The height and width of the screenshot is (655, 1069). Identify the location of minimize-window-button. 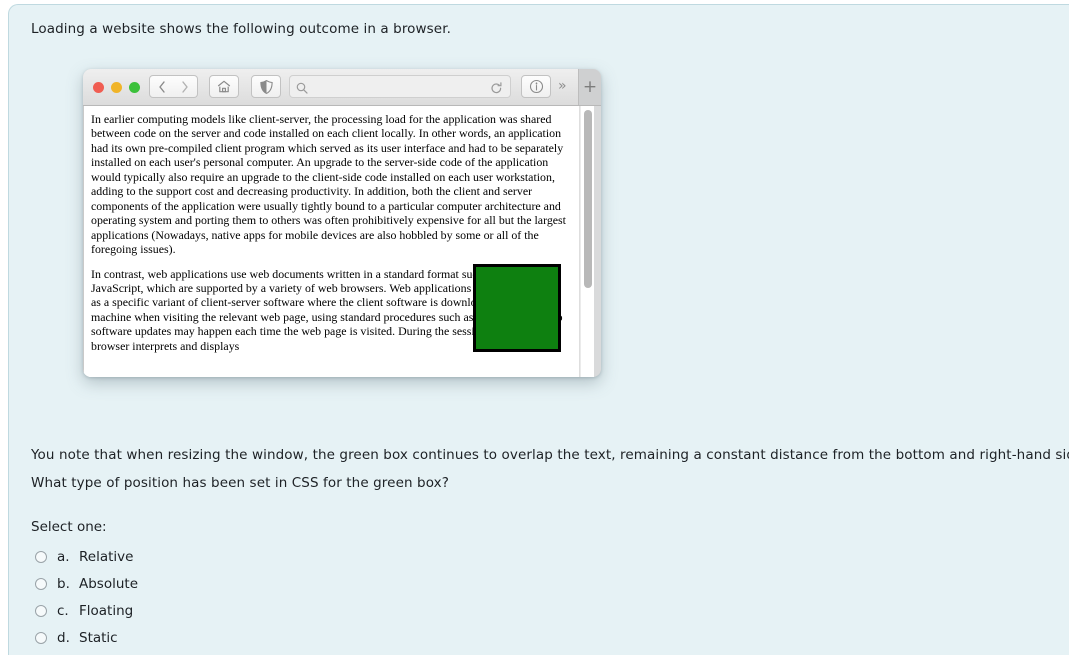
(116, 87).